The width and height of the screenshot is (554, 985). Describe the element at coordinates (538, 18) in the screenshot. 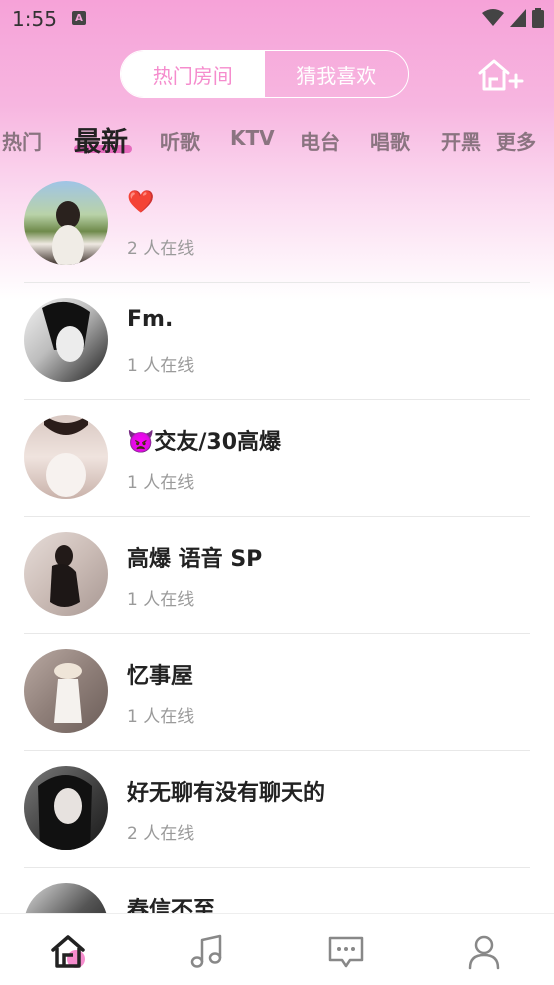

I see `battery-icon` at that location.